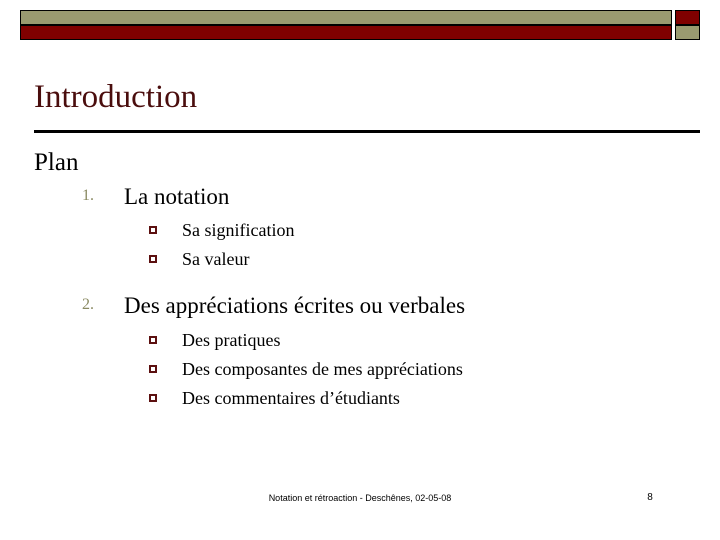  I want to click on outline-item-2-label: Des appréciations écrites ou verbales, so click(295, 306).